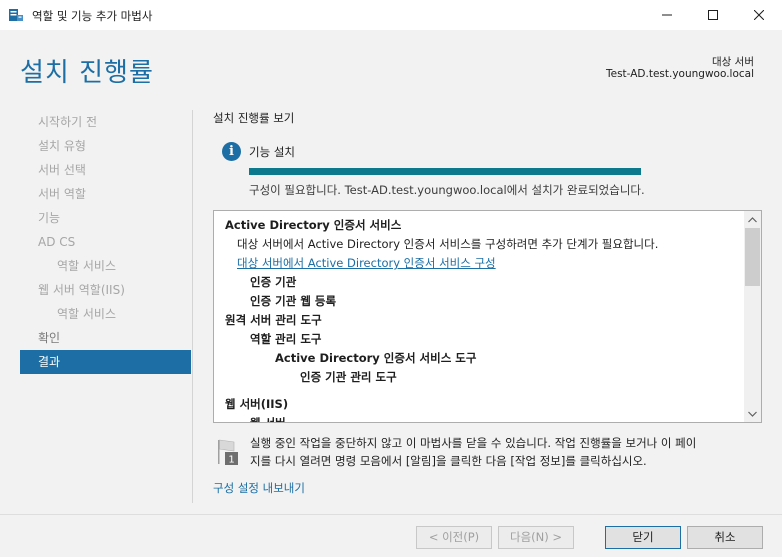  What do you see at coordinates (49, 218) in the screenshot?
I see `nav-item-features: 기능` at bounding box center [49, 218].